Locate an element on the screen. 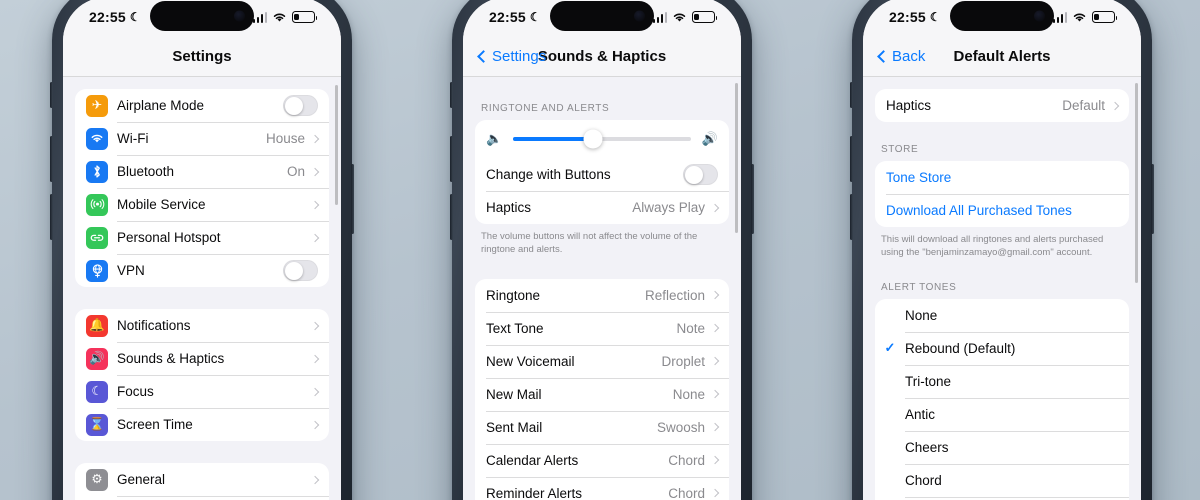 The image size is (1200, 500). sidebar-item-general: ⚙ General is located at coordinates (202, 479).